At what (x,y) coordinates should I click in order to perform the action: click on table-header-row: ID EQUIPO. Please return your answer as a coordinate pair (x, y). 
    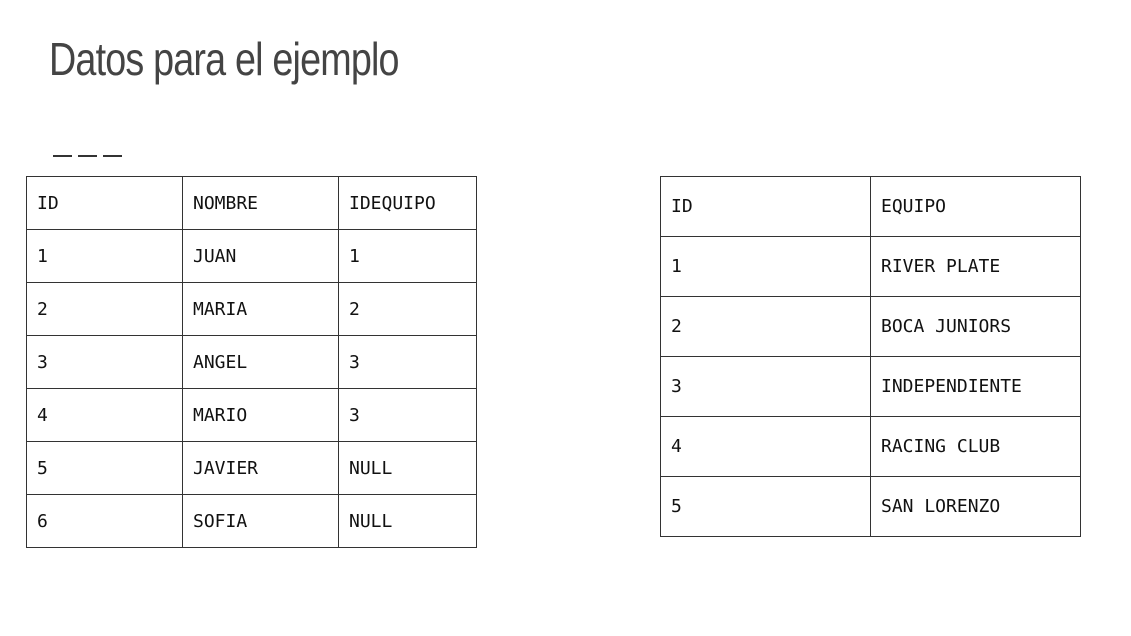
    Looking at the image, I should click on (870, 206).